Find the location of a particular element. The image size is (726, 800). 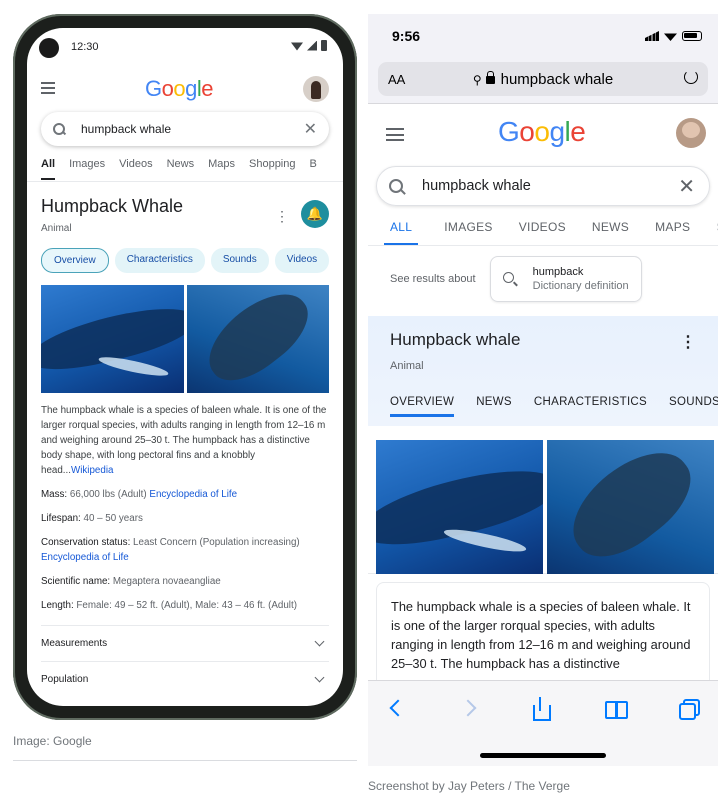

tab-maps: Maps is located at coordinates (221, 169).